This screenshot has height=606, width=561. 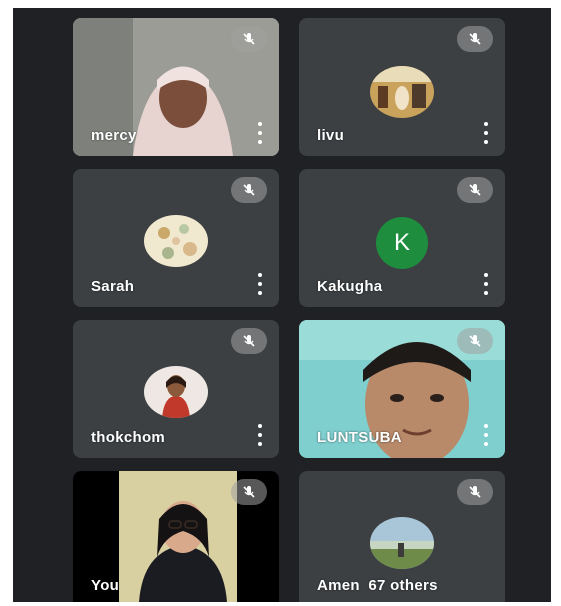 What do you see at coordinates (350, 286) in the screenshot?
I see `participant-name: Kakugha` at bounding box center [350, 286].